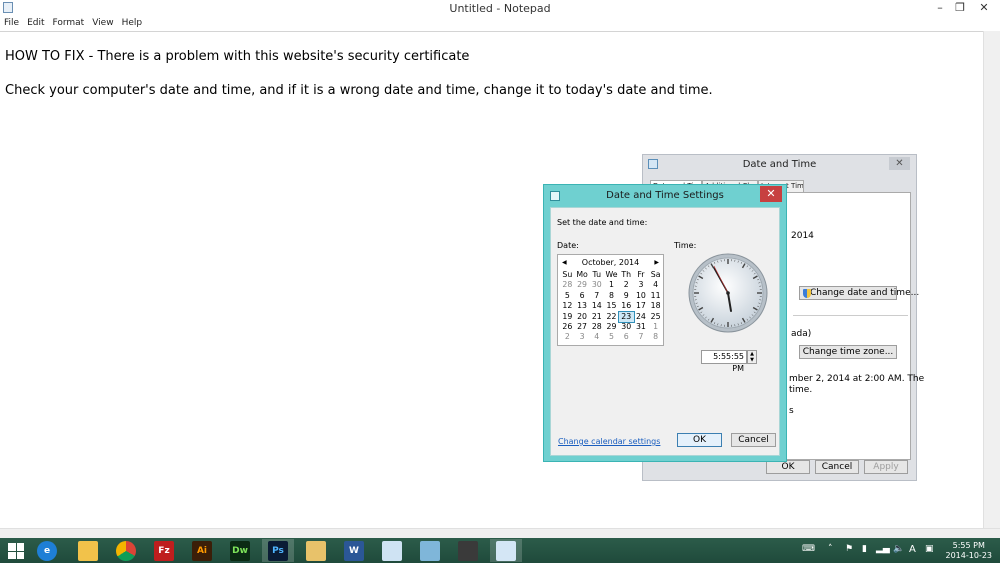 The height and width of the screenshot is (563, 1000). Describe the element at coordinates (132, 23) in the screenshot. I see `menu-help: Help` at that location.